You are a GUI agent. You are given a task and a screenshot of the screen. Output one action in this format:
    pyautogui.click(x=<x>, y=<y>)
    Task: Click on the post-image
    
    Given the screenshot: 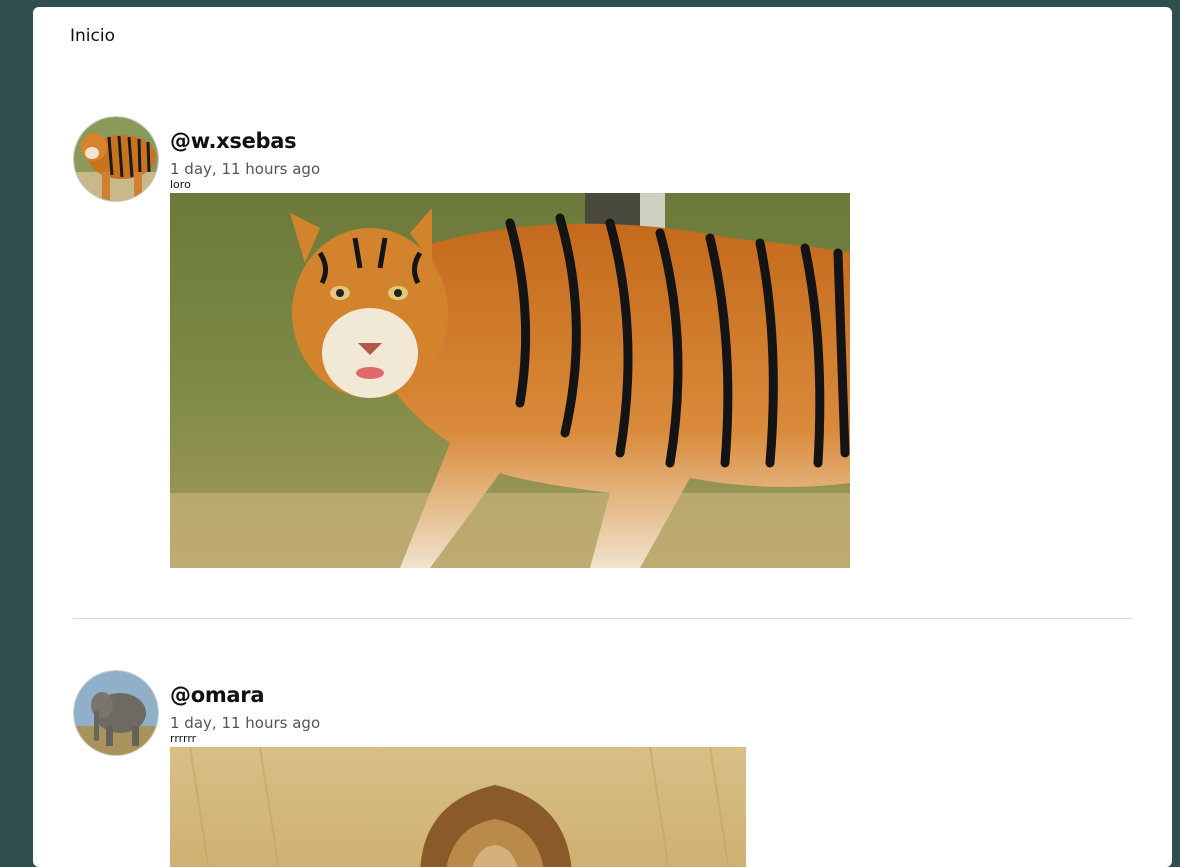 What is the action you would take?
    pyautogui.click(x=458, y=807)
    